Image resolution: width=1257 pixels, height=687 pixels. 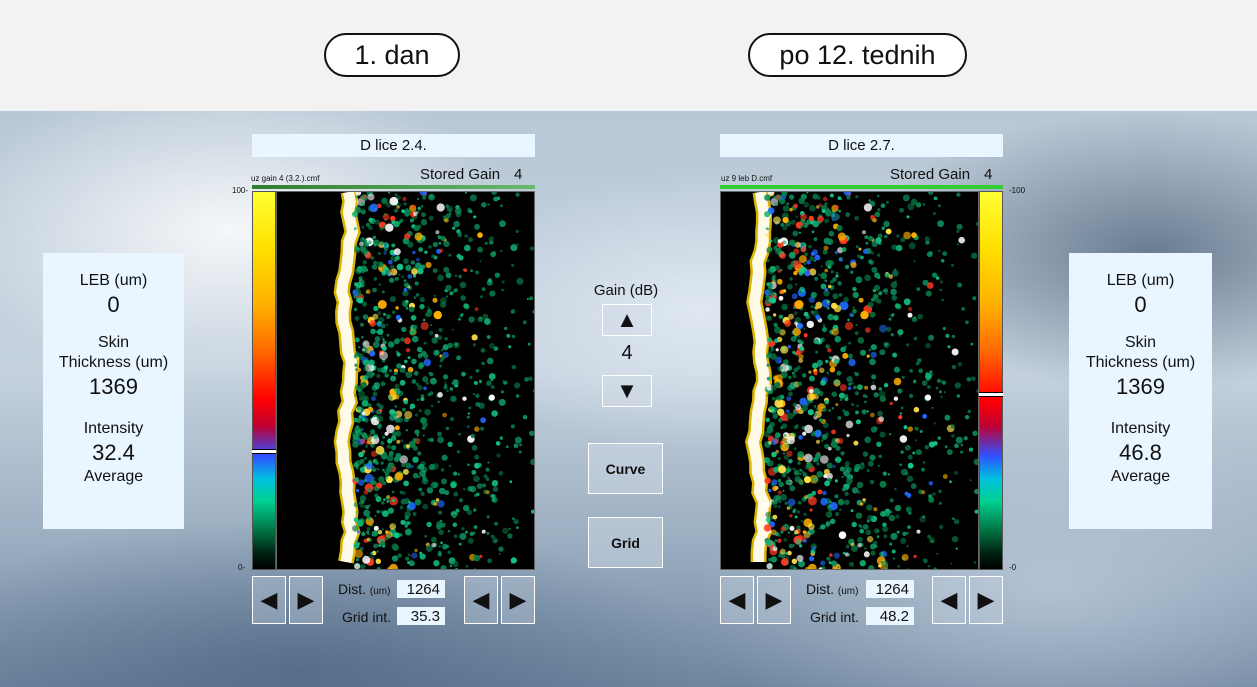 I want to click on gain-down-button: ▼, so click(x=627, y=391).